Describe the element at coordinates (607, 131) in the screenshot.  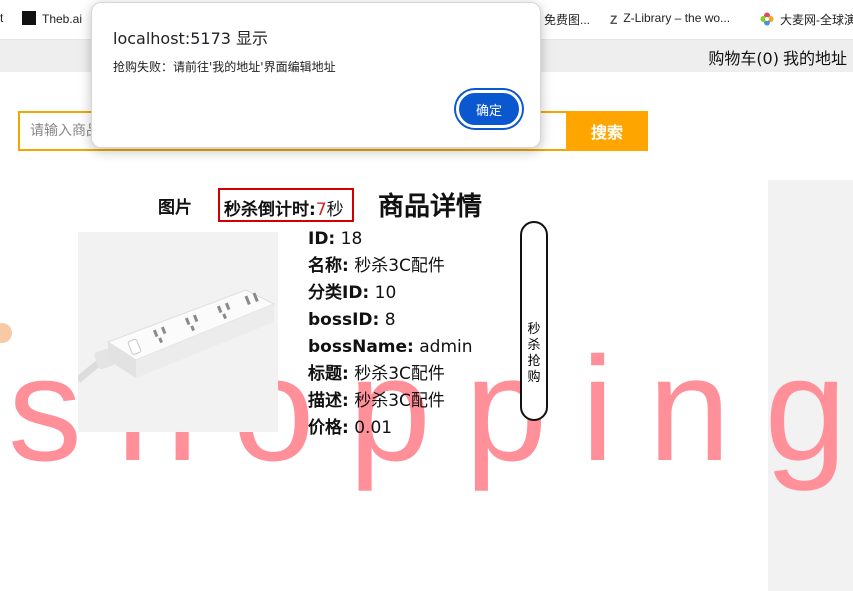
I see `search-button: 搜索` at that location.